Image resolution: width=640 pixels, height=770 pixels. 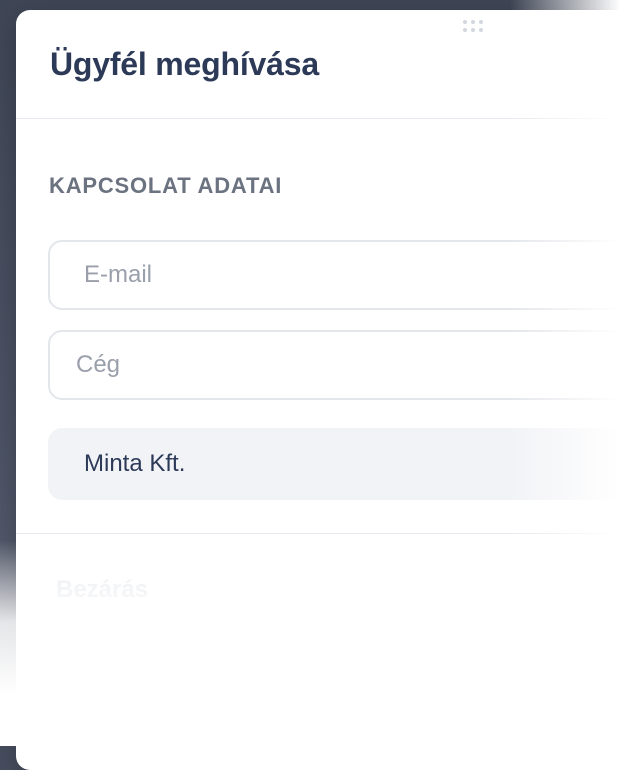 I want to click on company-suggestion-item: Minta Kft., so click(x=344, y=464).